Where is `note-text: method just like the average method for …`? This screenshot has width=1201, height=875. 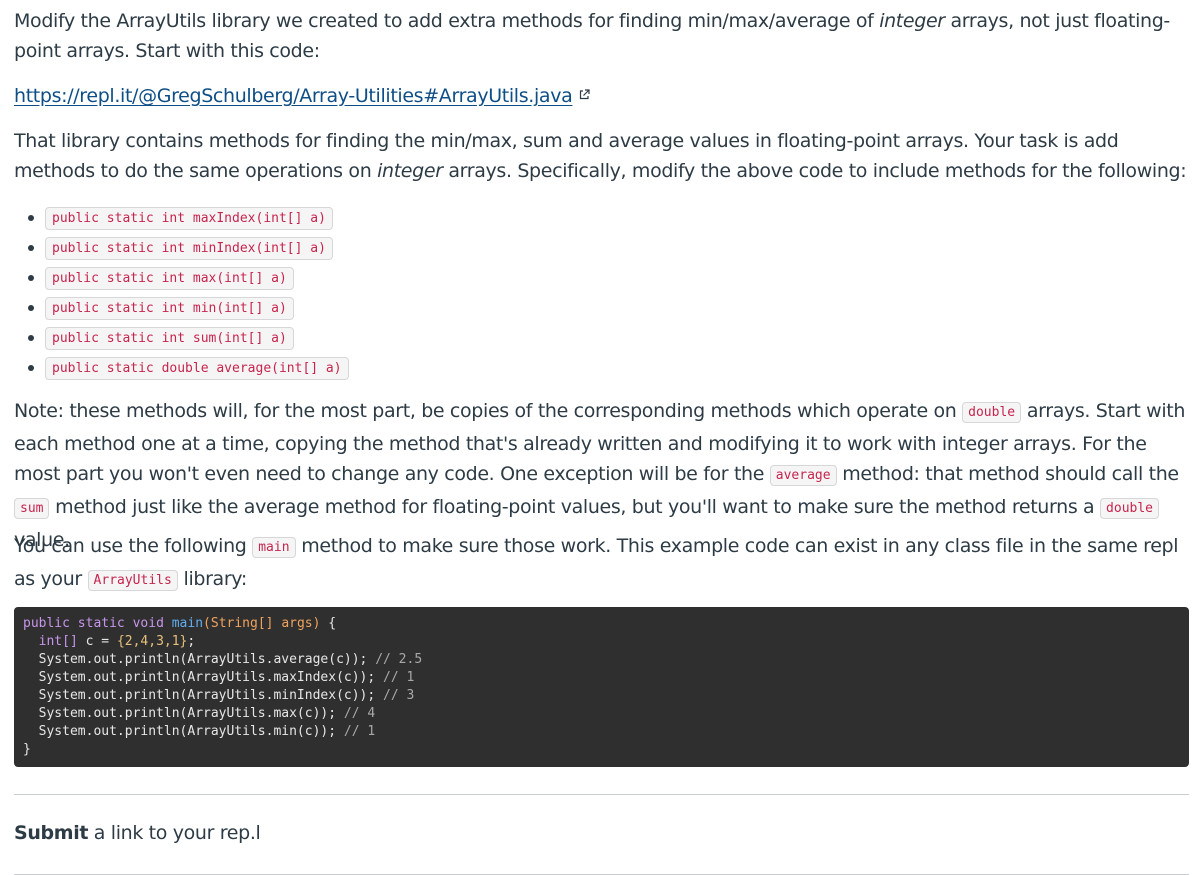 note-text: method just like the average method for … is located at coordinates (575, 507).